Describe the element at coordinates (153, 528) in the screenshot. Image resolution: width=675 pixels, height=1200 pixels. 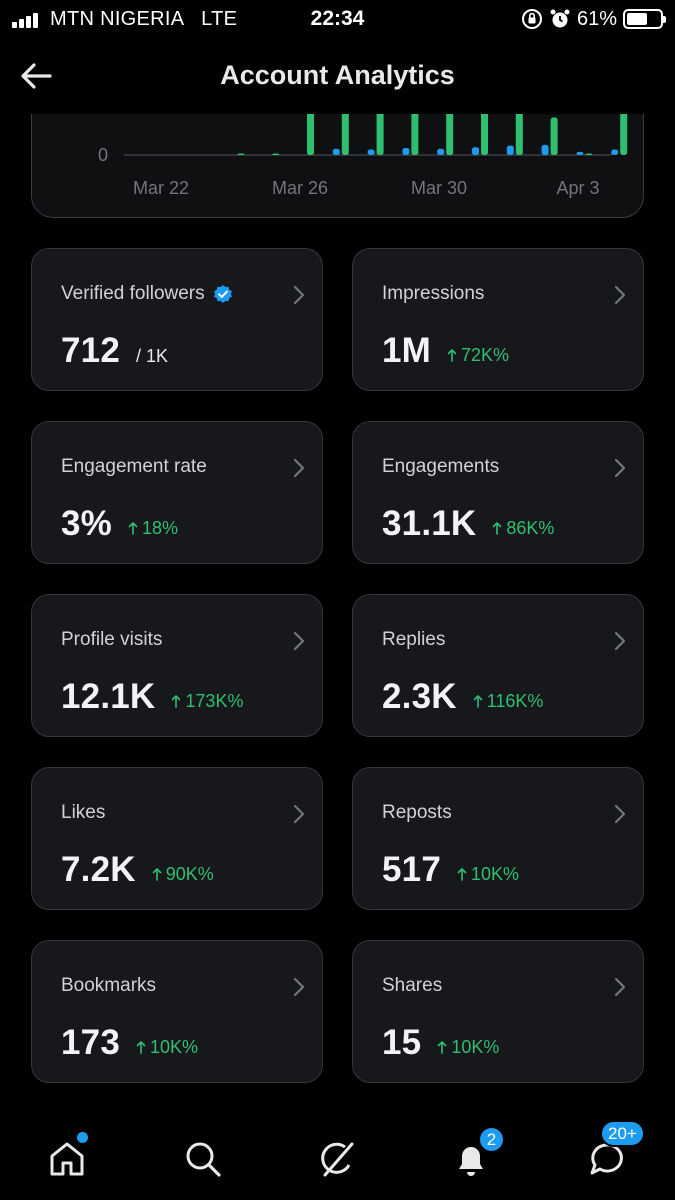
I see `stat-card-delta: 18%` at that location.